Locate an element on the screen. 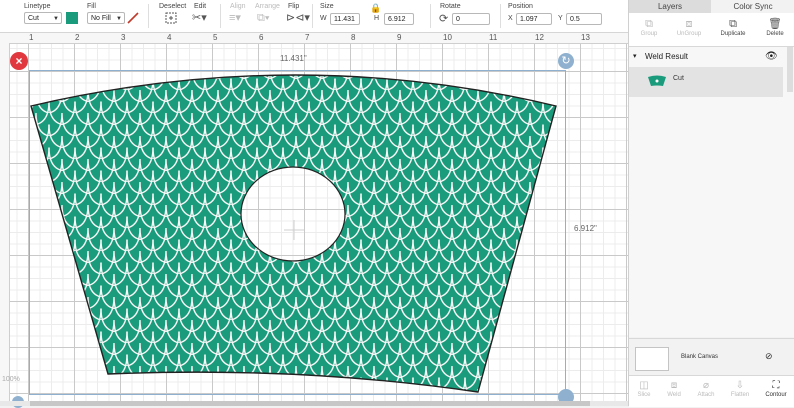  width-input: 11.431 is located at coordinates (345, 19).